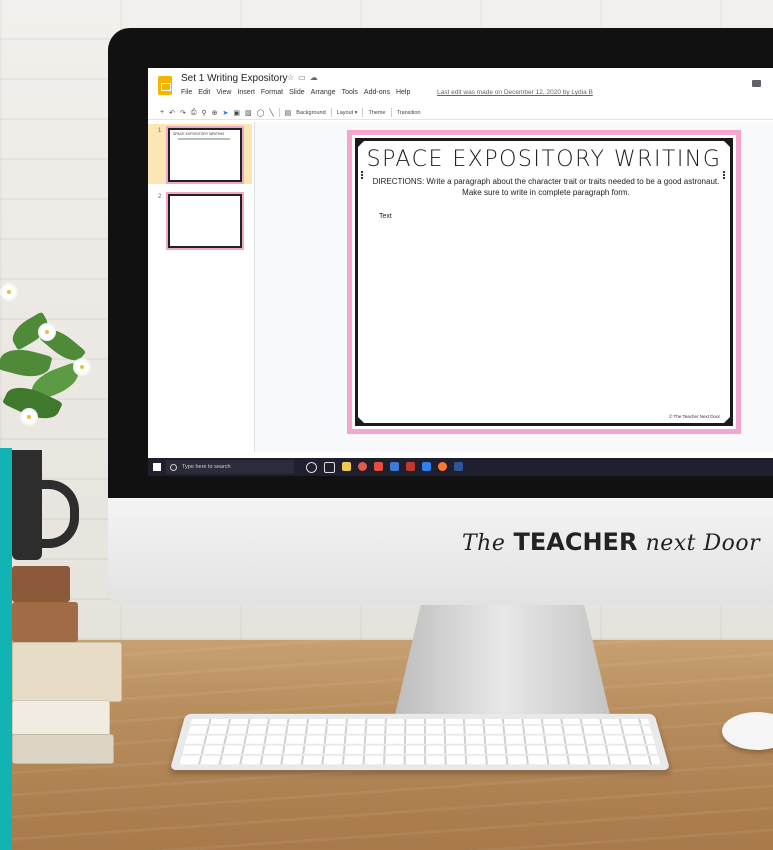 The height and width of the screenshot is (850, 773). I want to click on slide-thumbnail, so click(205, 221).